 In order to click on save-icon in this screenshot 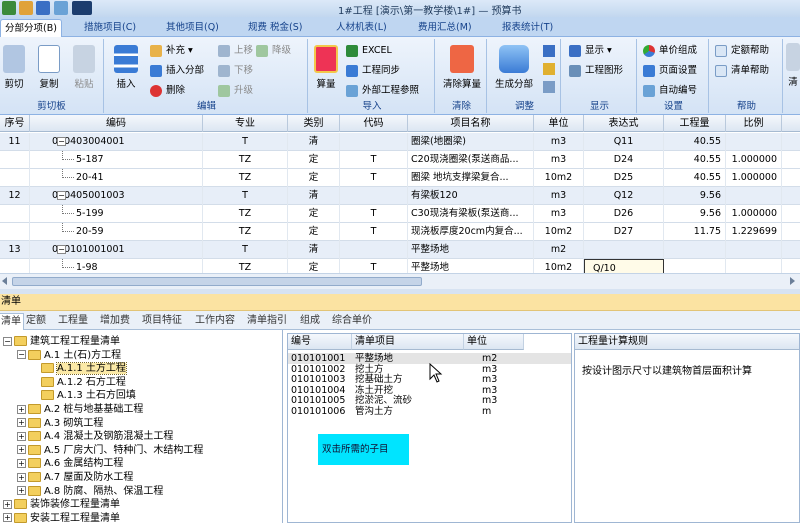, I will do `click(43, 8)`.